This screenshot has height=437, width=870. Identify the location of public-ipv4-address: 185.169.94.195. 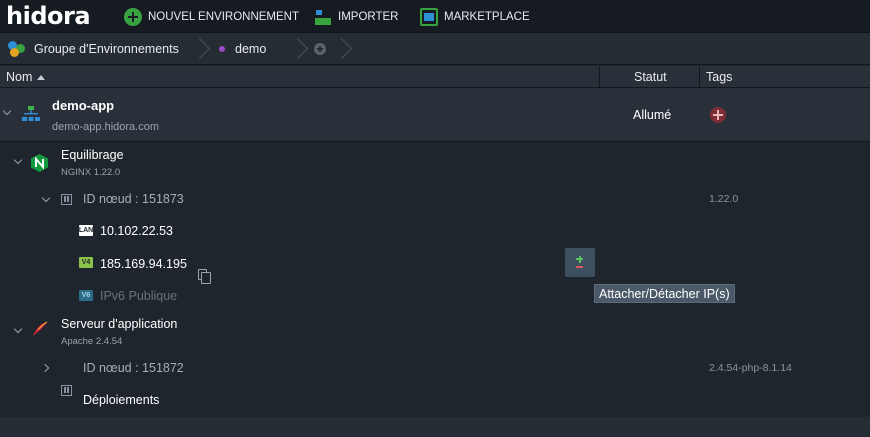
(143, 264).